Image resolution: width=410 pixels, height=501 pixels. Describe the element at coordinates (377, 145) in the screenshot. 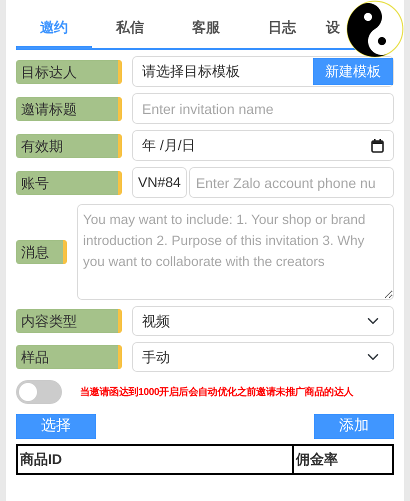

I see `calendar-icon` at that location.